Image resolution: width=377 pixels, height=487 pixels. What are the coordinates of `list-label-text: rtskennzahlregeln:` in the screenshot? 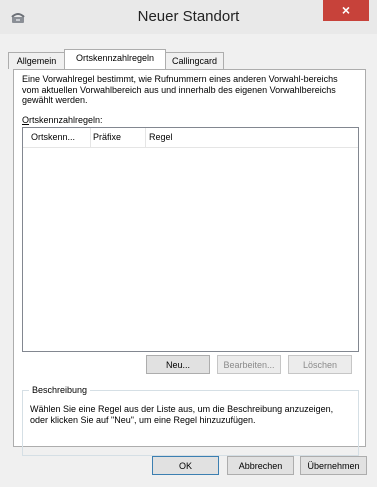 It's located at (66, 120).